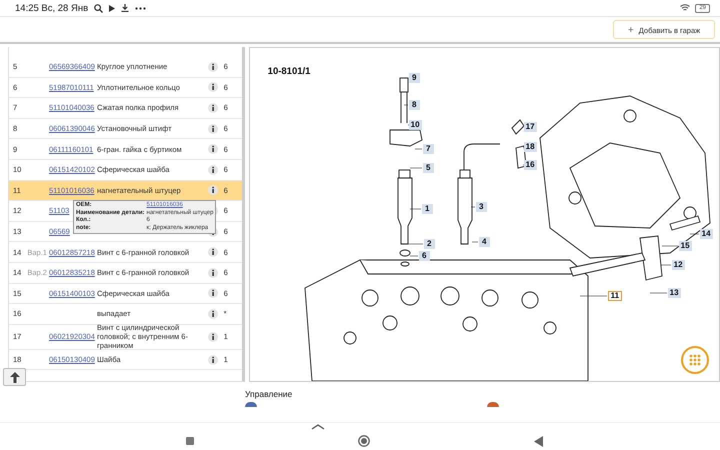  I want to click on callout-label: 15, so click(685, 246).